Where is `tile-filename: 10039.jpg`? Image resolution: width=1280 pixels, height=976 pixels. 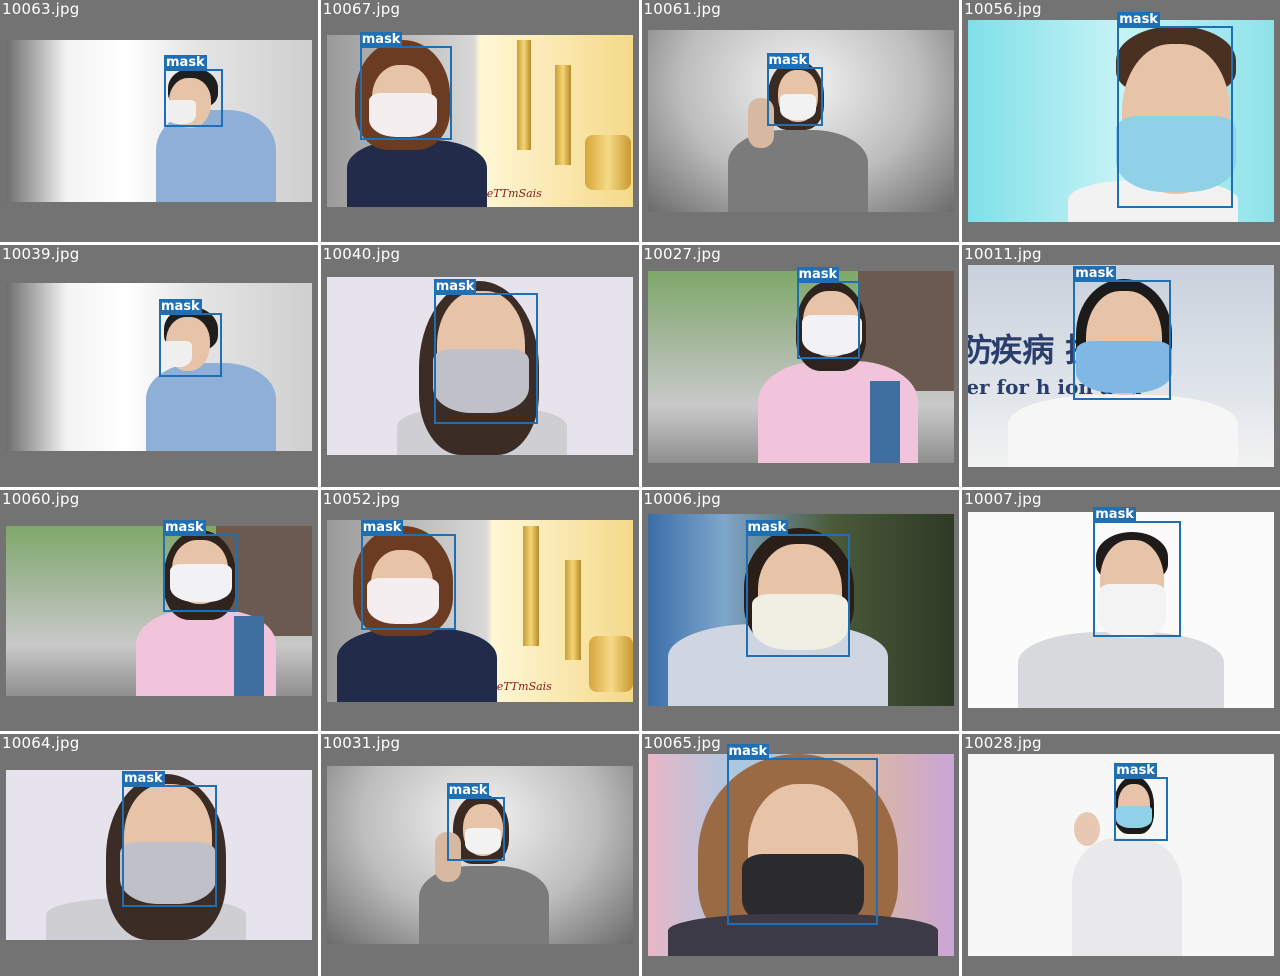
tile-filename: 10039.jpg is located at coordinates (41, 253).